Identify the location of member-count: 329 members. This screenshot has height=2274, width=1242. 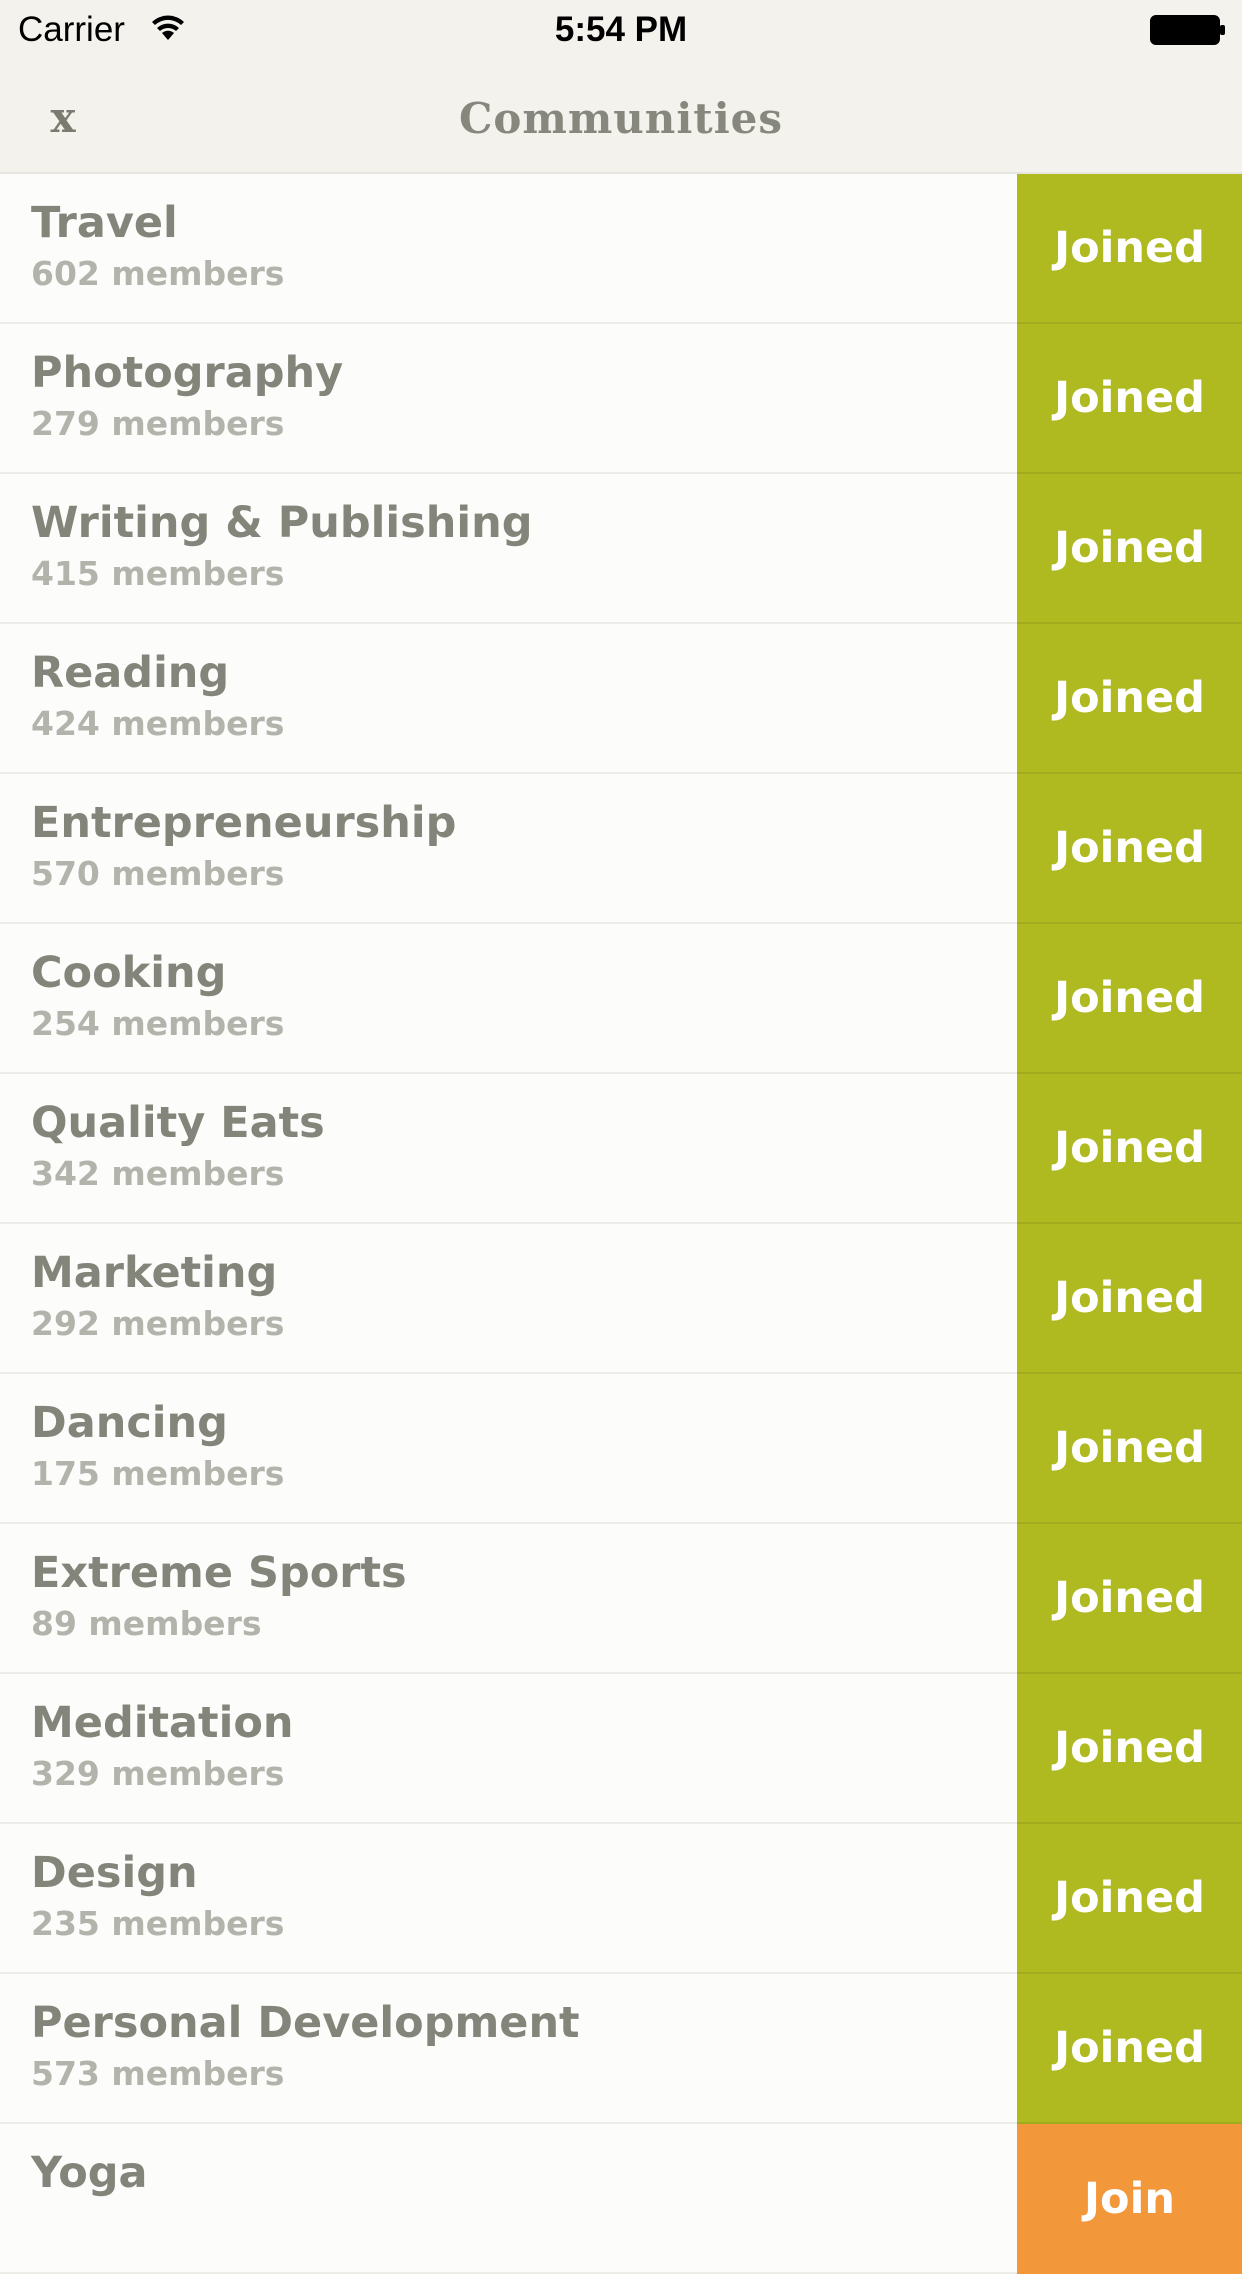
(158, 1773).